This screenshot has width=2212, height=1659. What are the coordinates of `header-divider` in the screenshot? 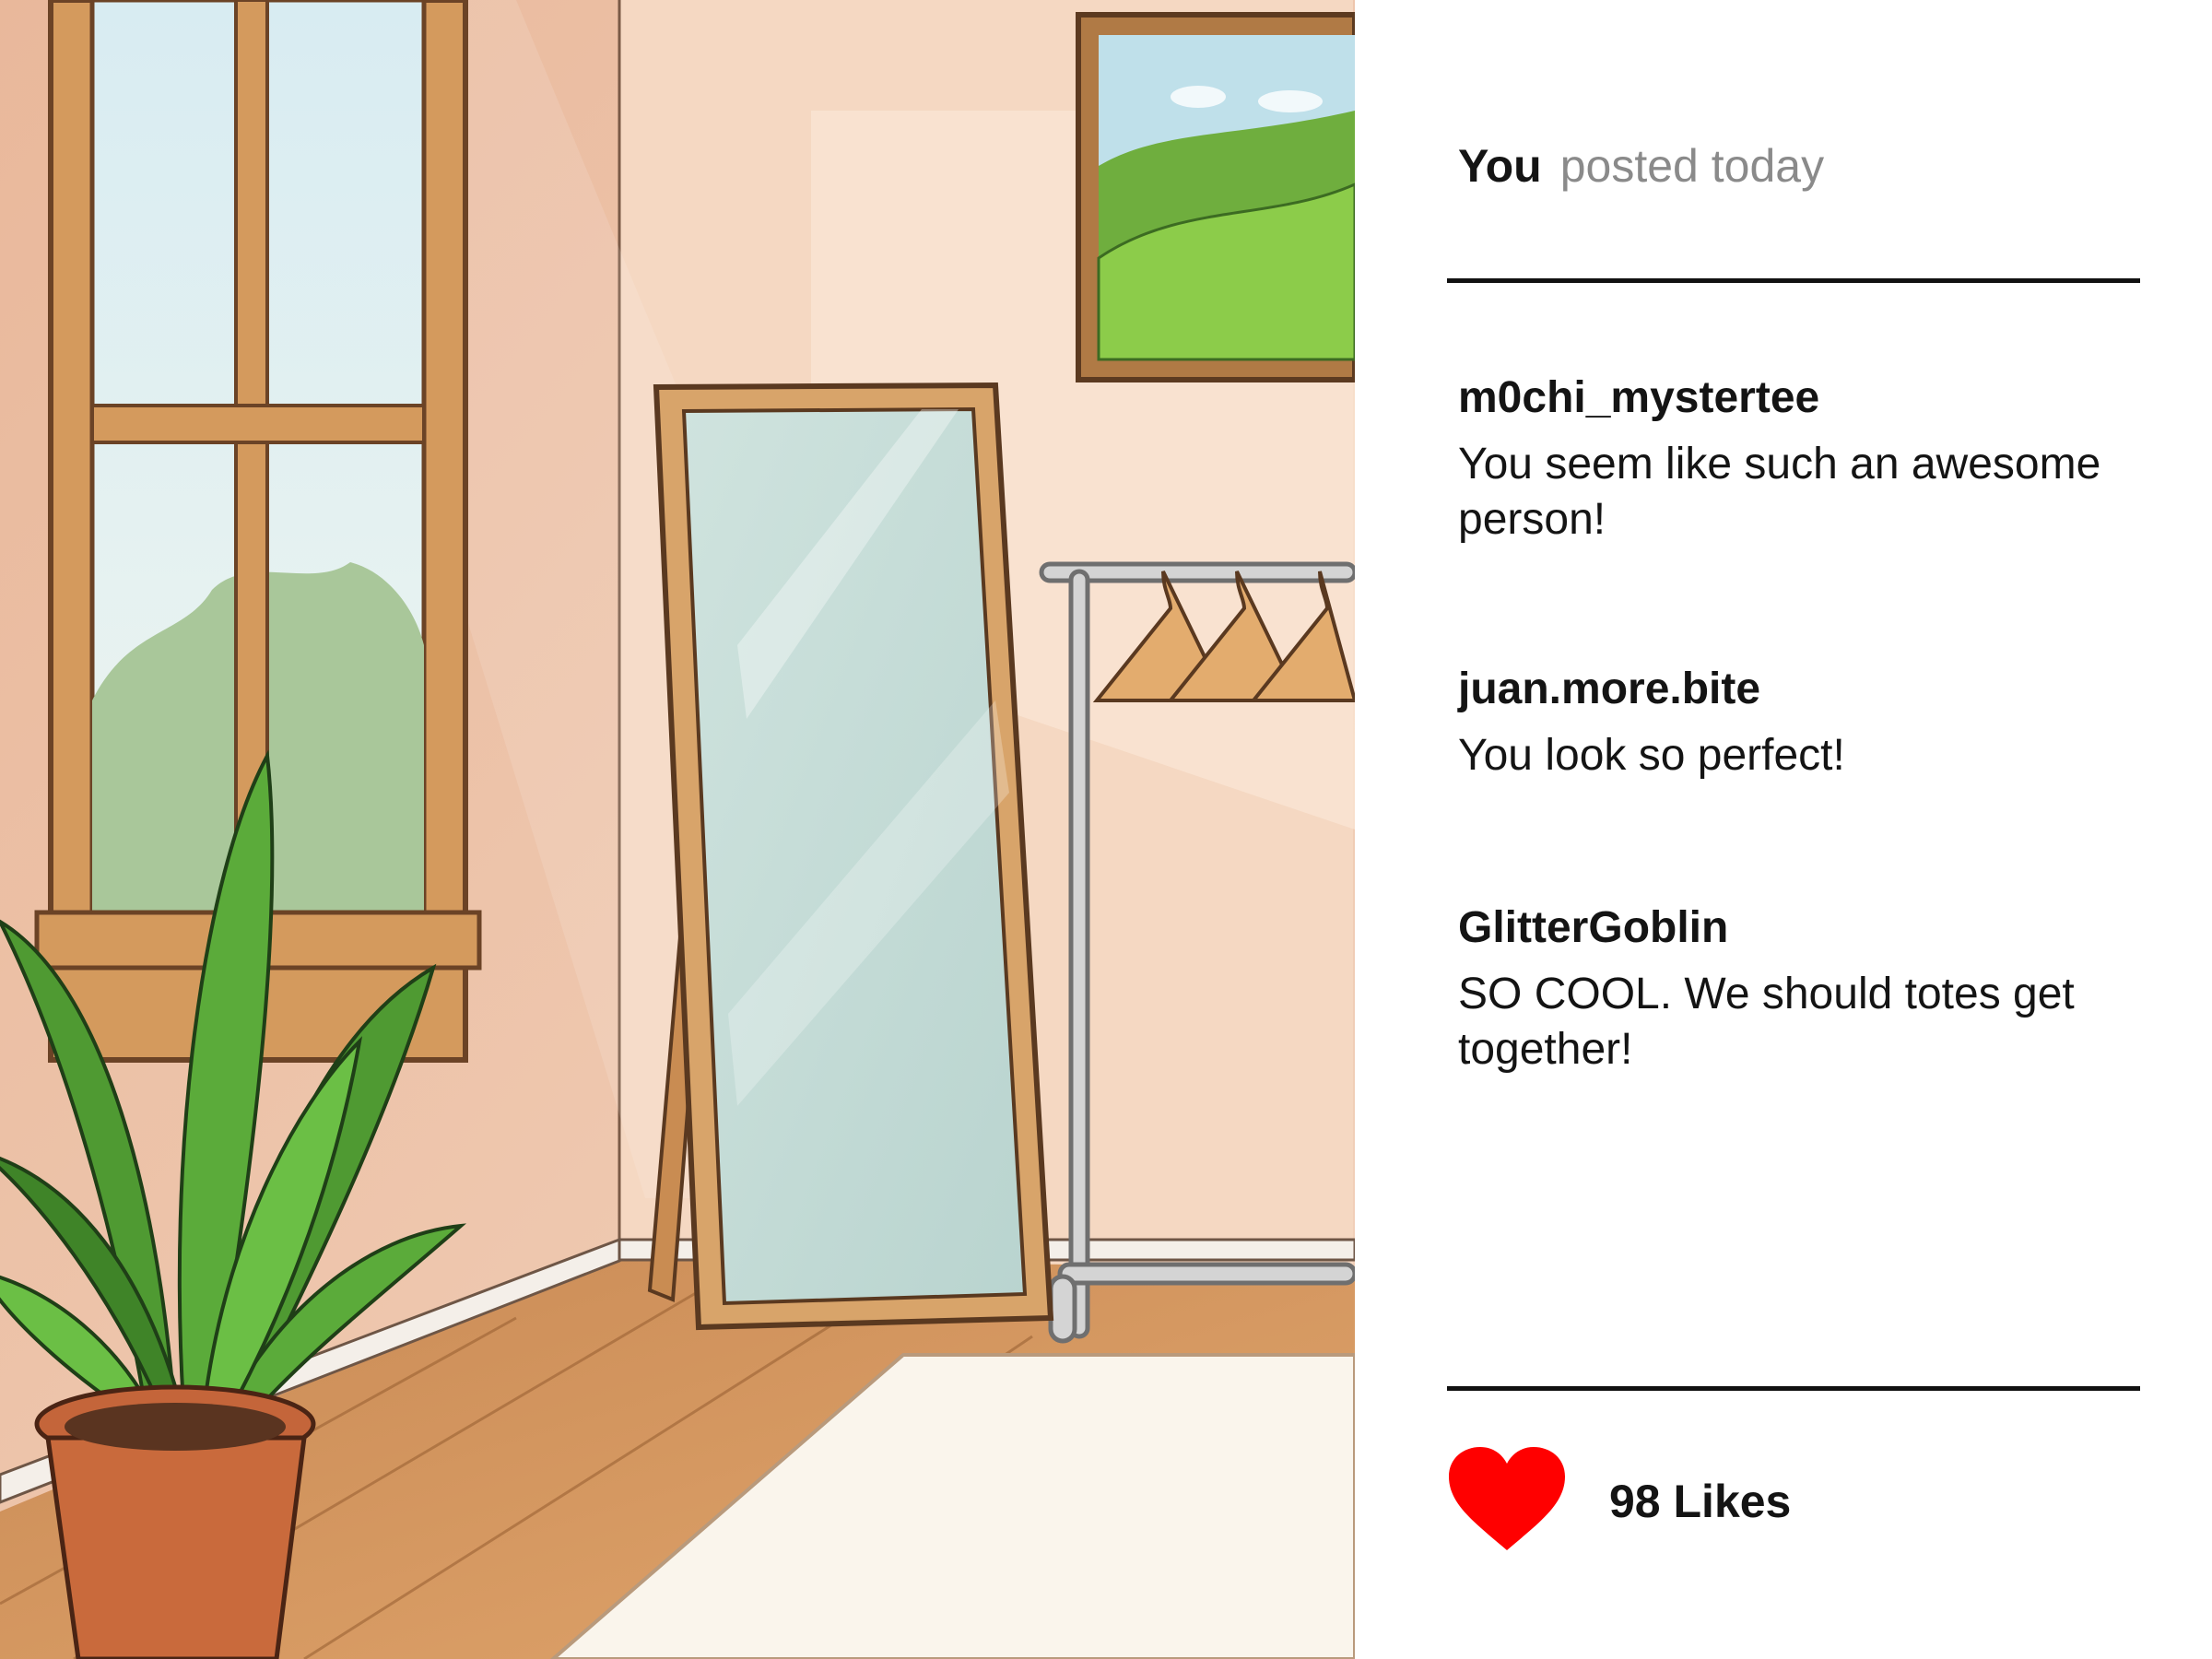 It's located at (1793, 280).